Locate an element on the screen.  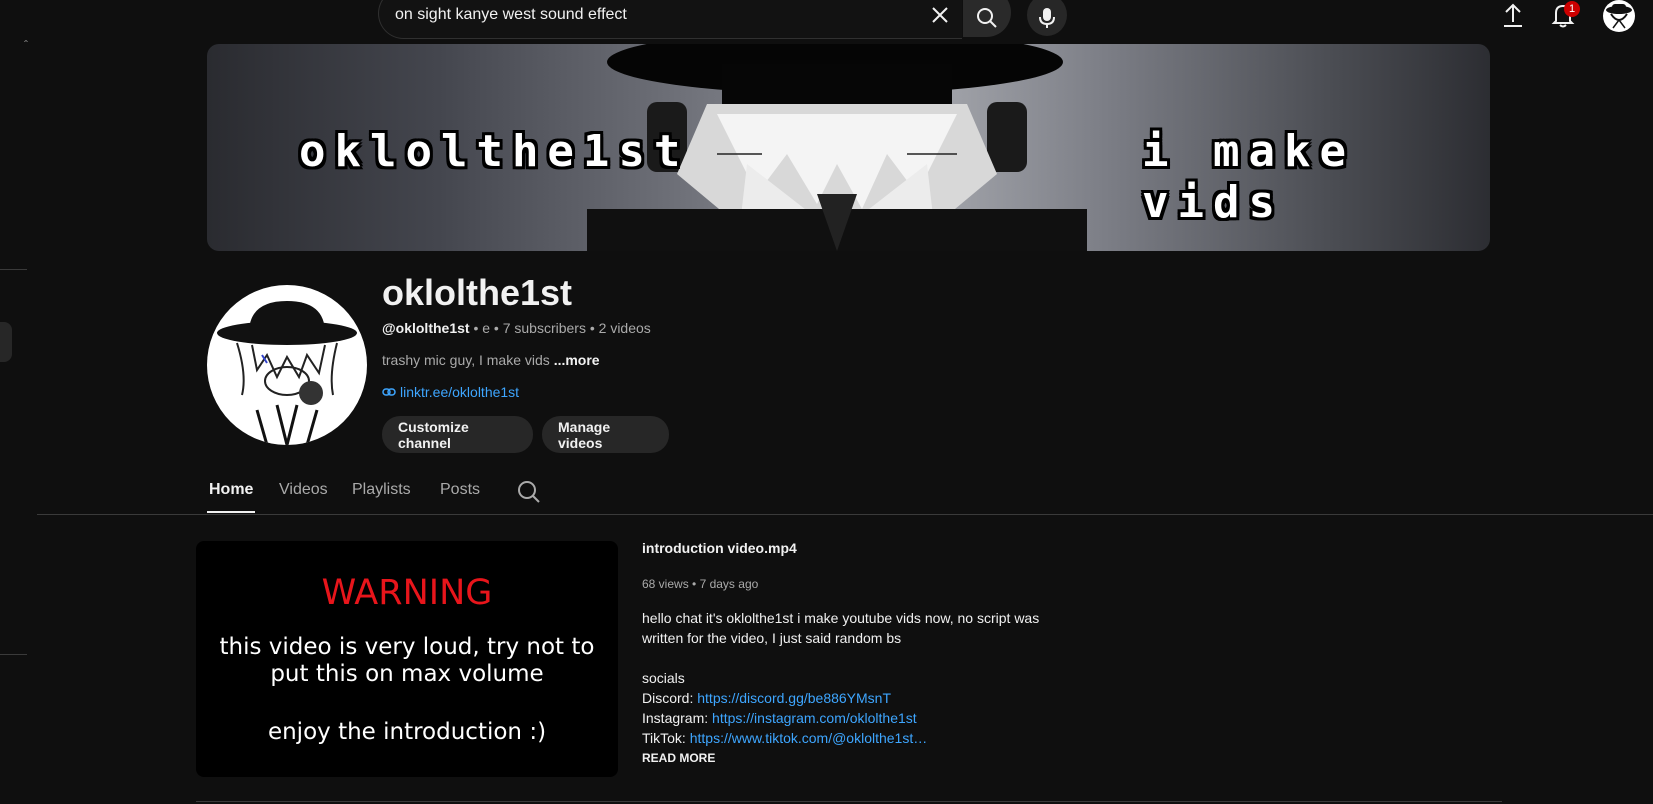
link-icon is located at coordinates (389, 392).